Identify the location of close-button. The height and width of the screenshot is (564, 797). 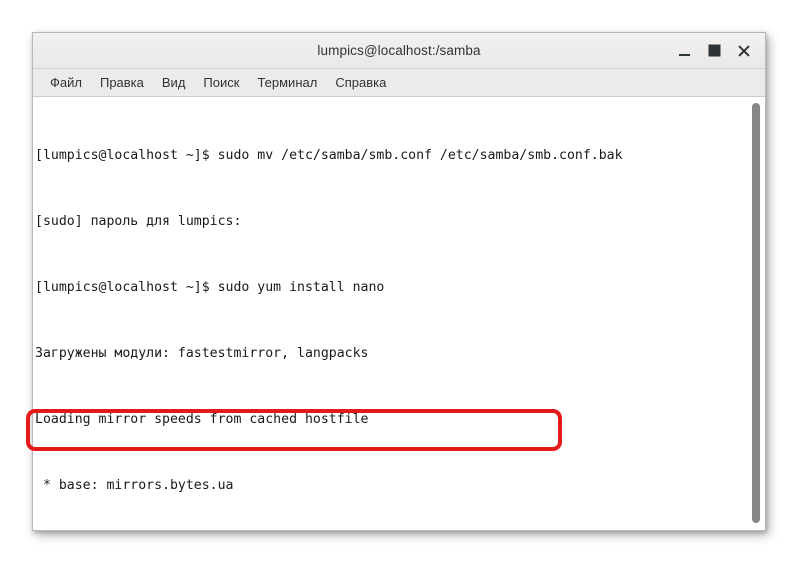
(744, 51).